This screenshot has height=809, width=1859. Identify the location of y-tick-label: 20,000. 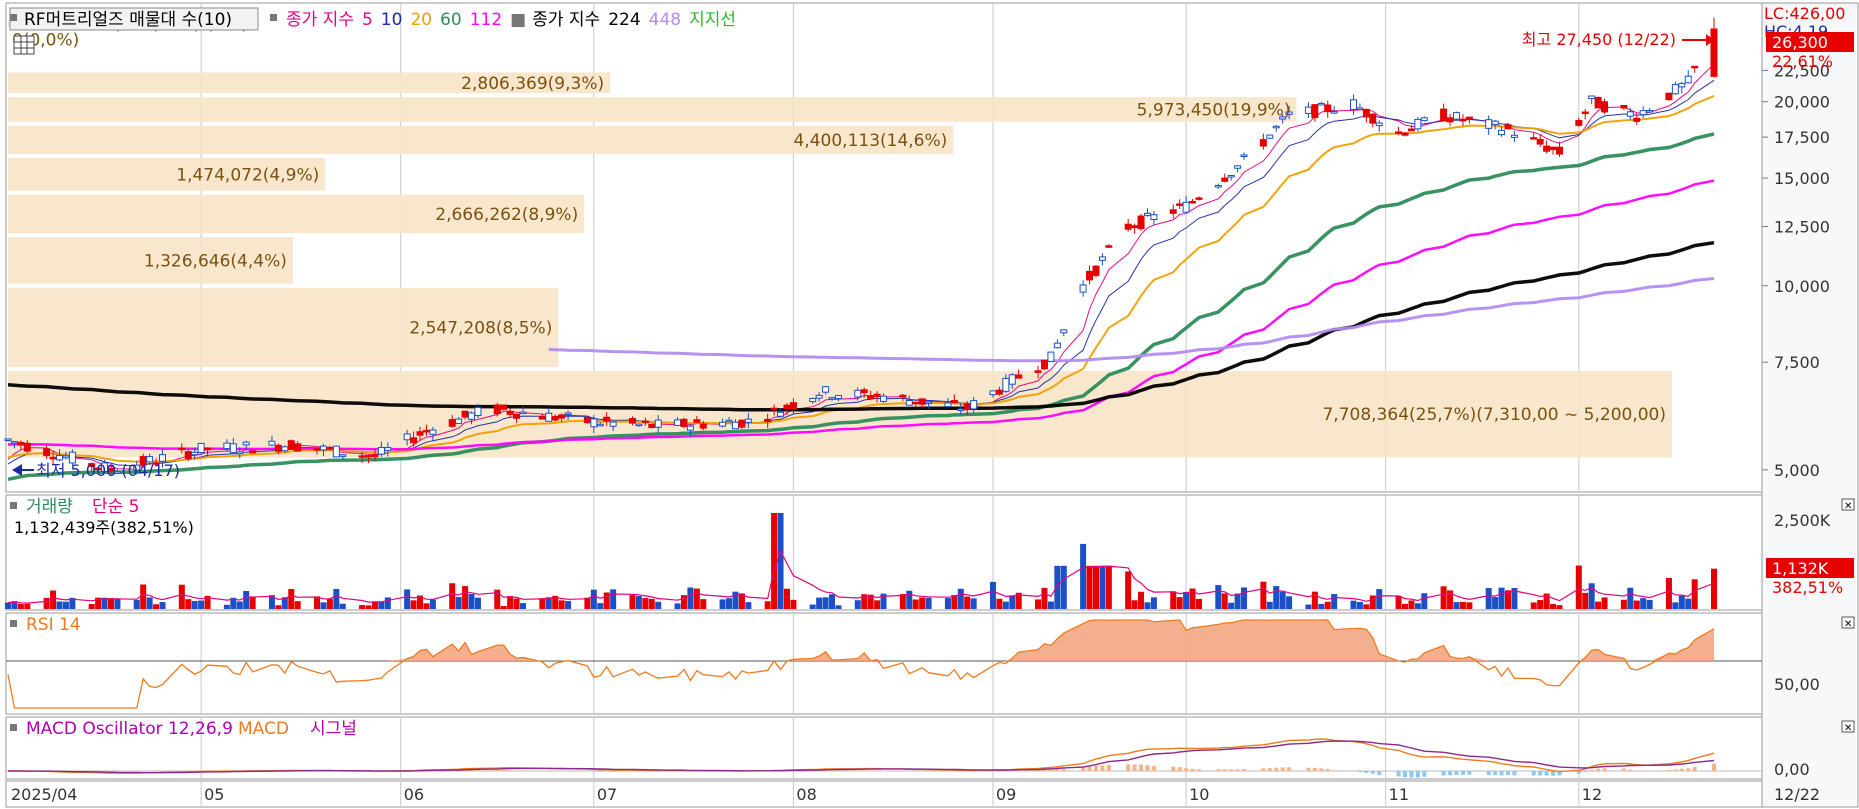
(1802, 102).